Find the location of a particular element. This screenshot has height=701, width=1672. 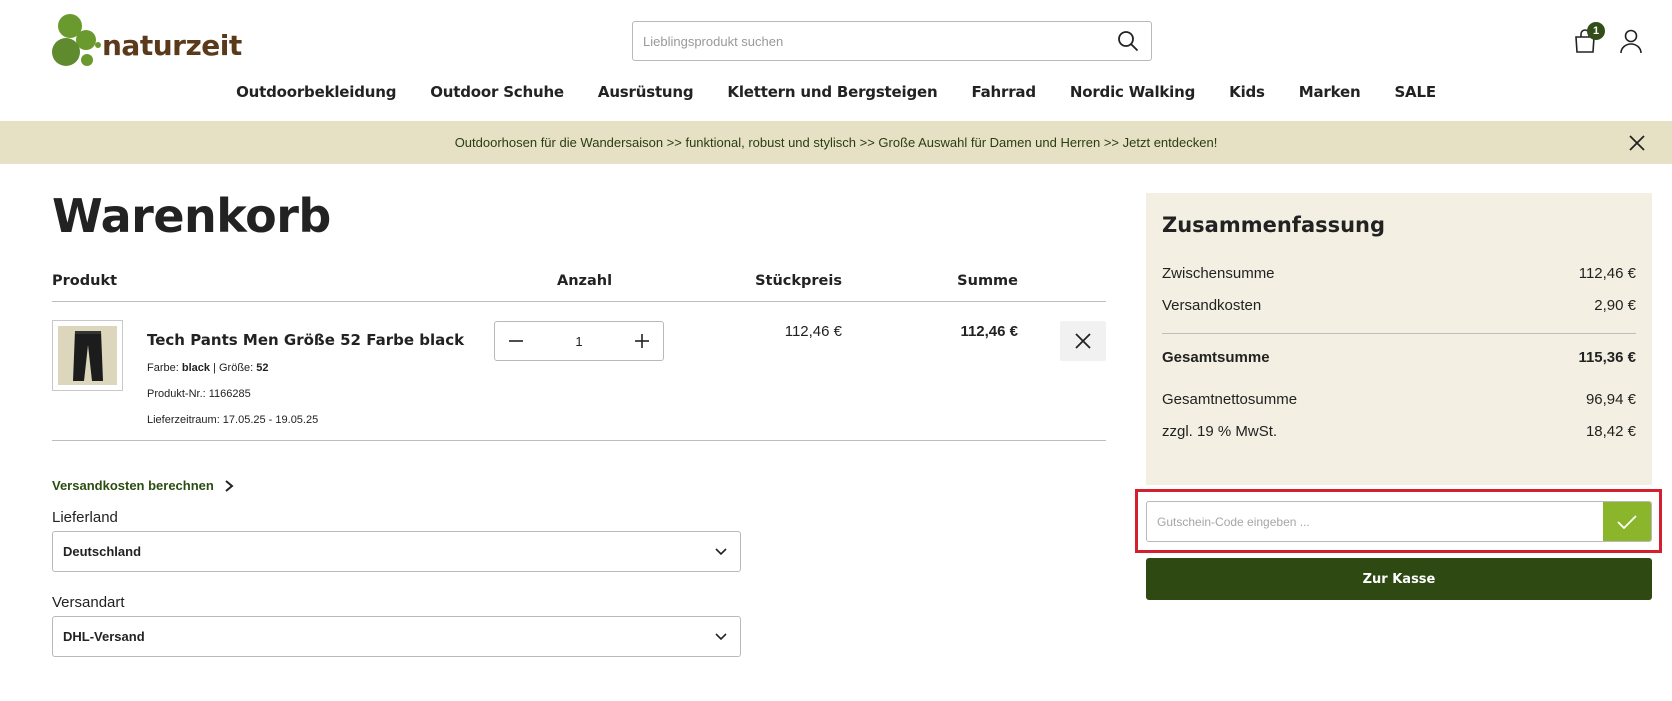

shipping-method-select: DHL-Versand is located at coordinates (396, 636).